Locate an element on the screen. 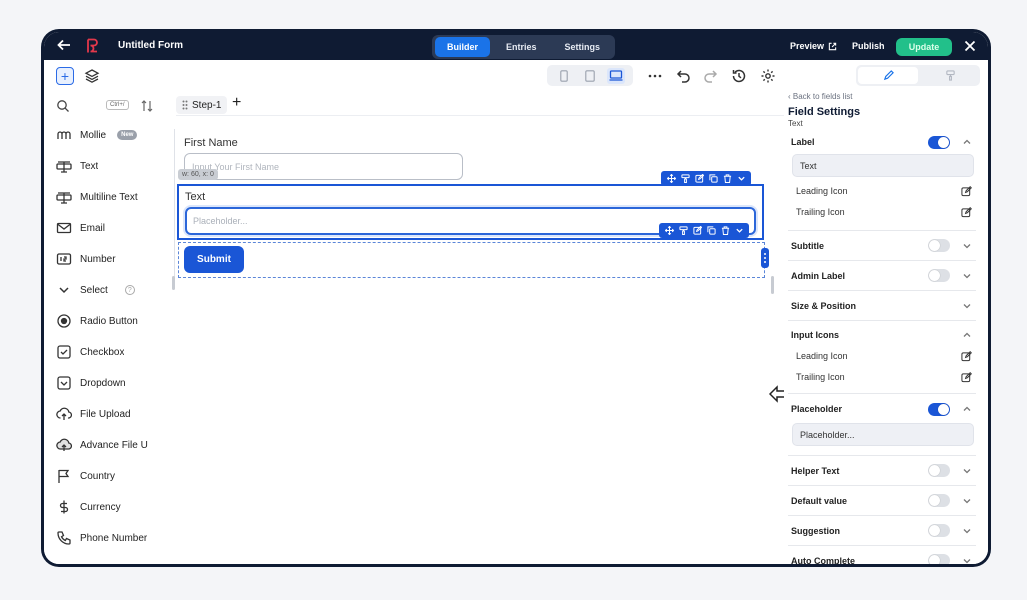 The height and width of the screenshot is (600, 1027). step-tab: Step-1 is located at coordinates (202, 105).